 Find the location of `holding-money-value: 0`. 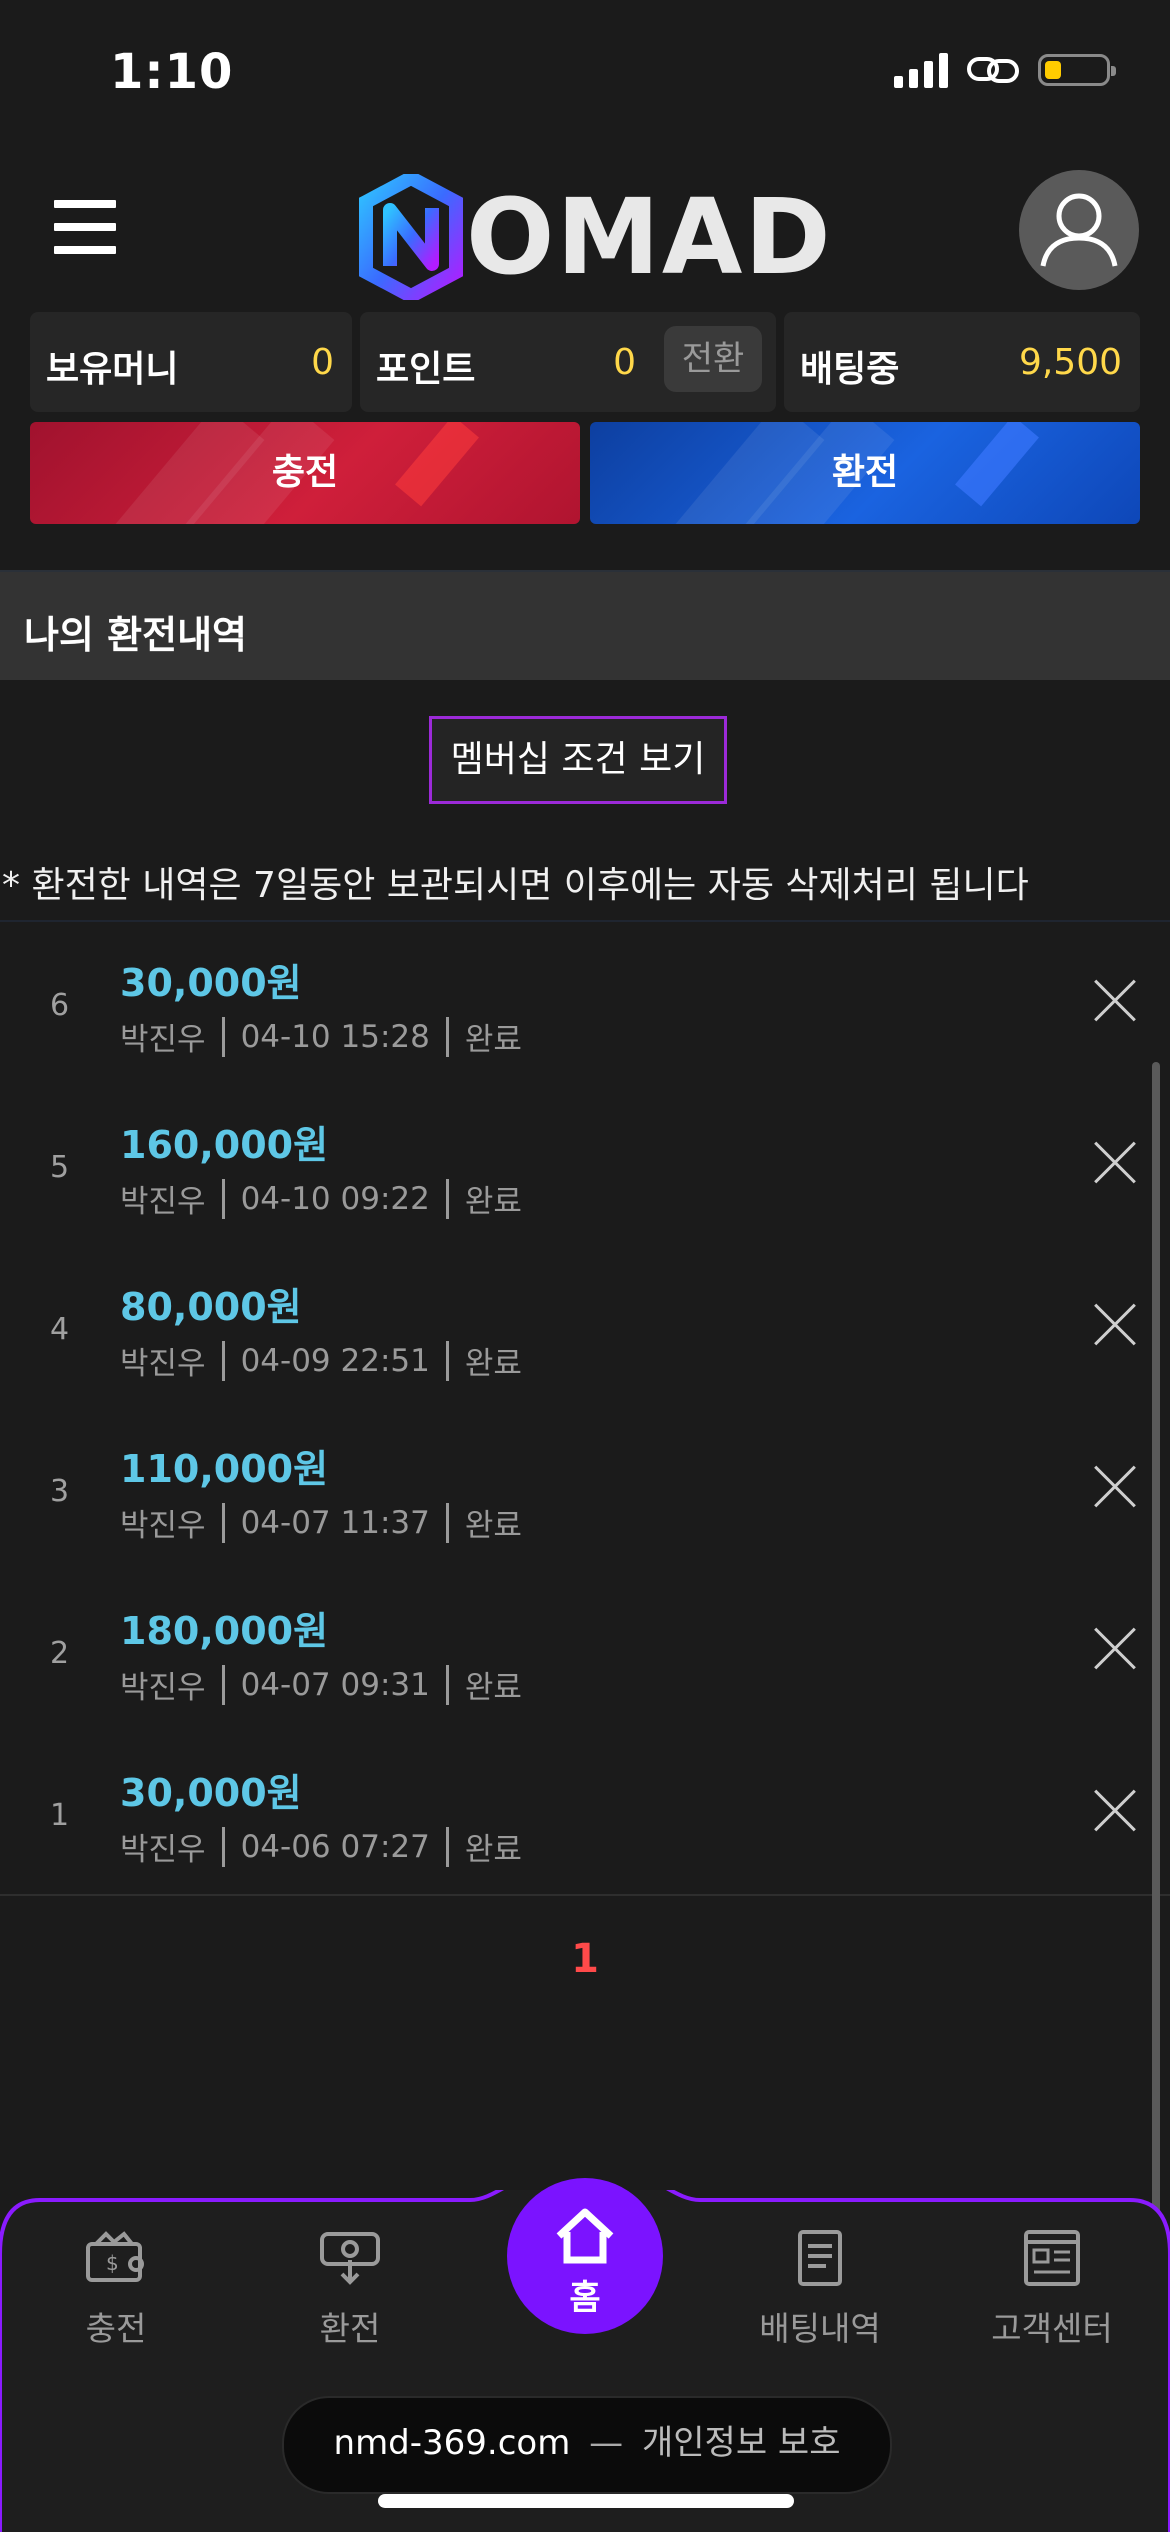

holding-money-value: 0 is located at coordinates (322, 362).